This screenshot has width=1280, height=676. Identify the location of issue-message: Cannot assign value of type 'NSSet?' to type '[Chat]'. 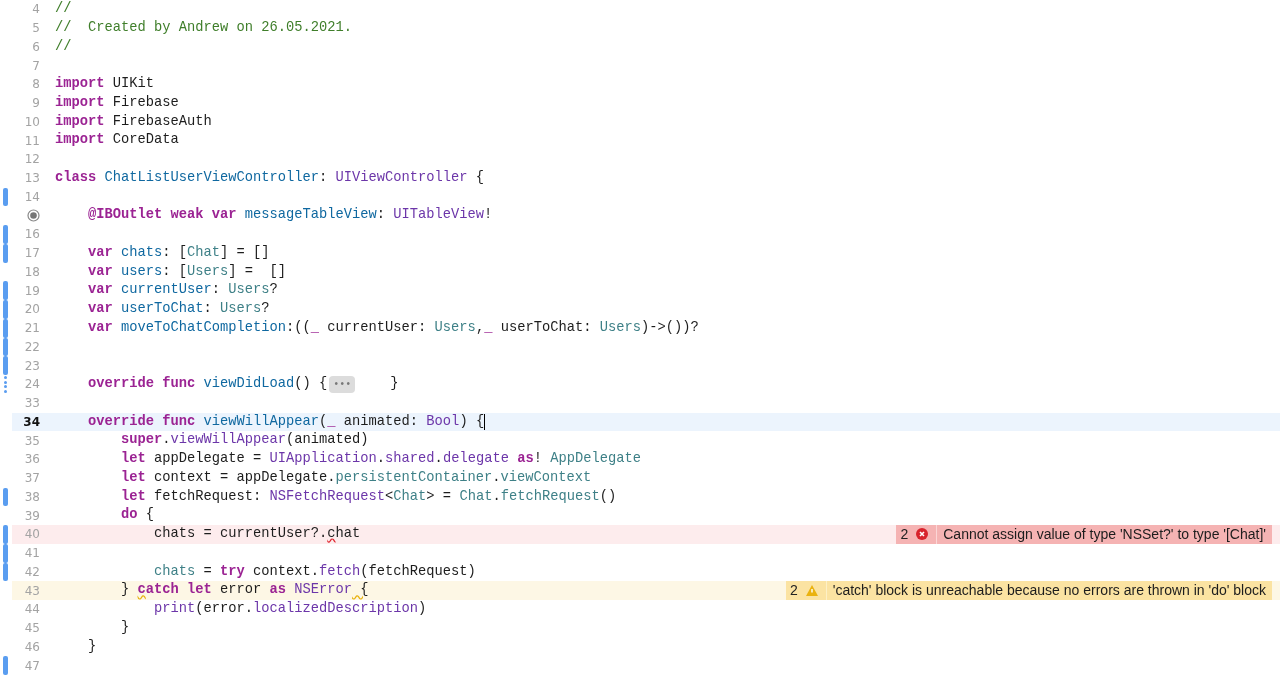
(1104, 534).